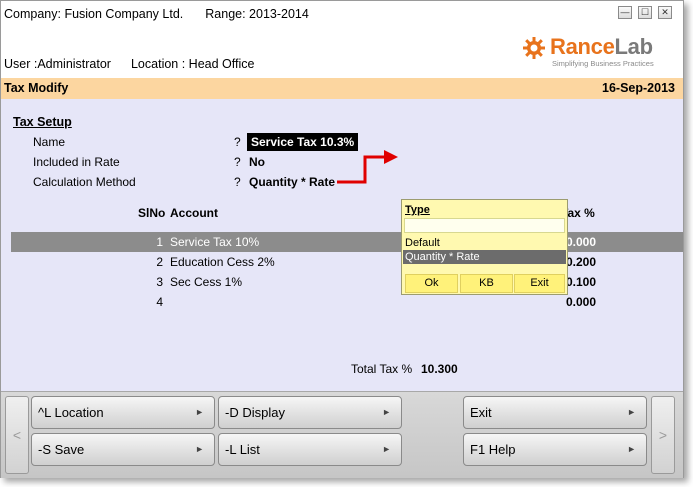 This screenshot has height=487, width=693. Describe the element at coordinates (76, 162) in the screenshot. I see `included-in-rate-label: Included in Rate` at that location.